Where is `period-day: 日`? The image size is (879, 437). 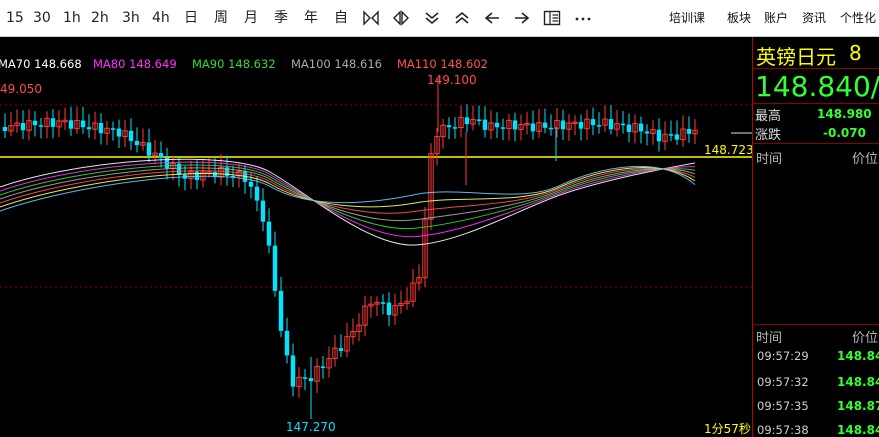 period-day: 日 is located at coordinates (191, 18).